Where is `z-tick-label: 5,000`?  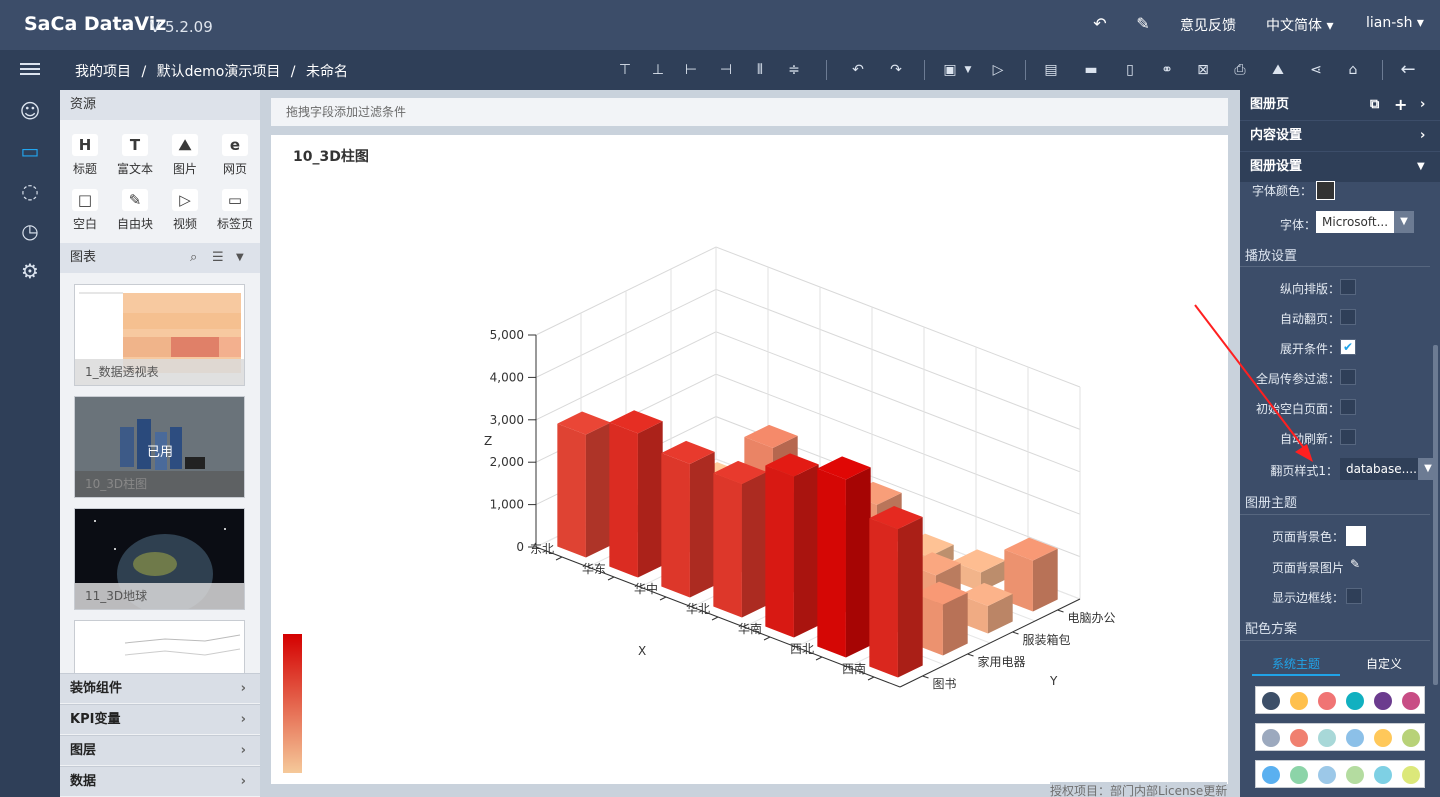 z-tick-label: 5,000 is located at coordinates (507, 335).